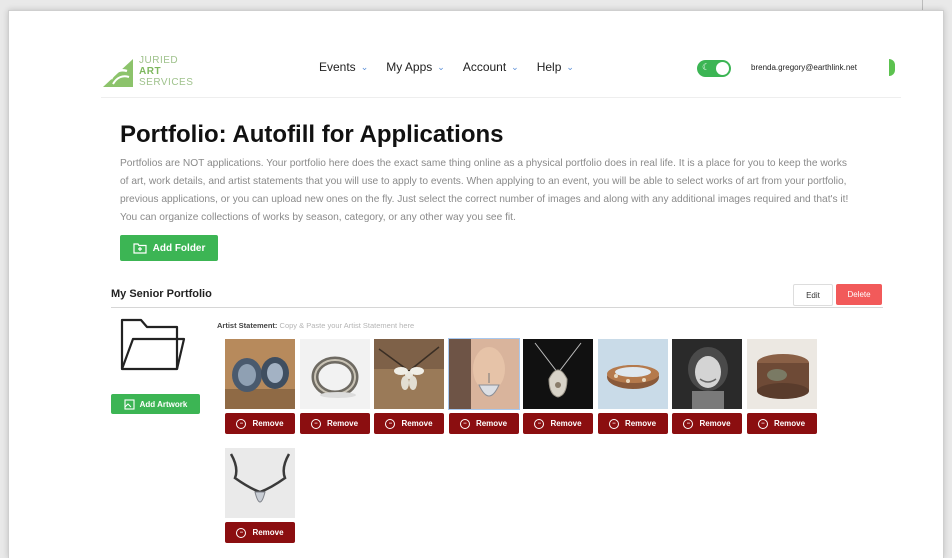 The width and height of the screenshot is (952, 558). What do you see at coordinates (813, 295) in the screenshot?
I see `edit-folder-button: Edit` at bounding box center [813, 295].